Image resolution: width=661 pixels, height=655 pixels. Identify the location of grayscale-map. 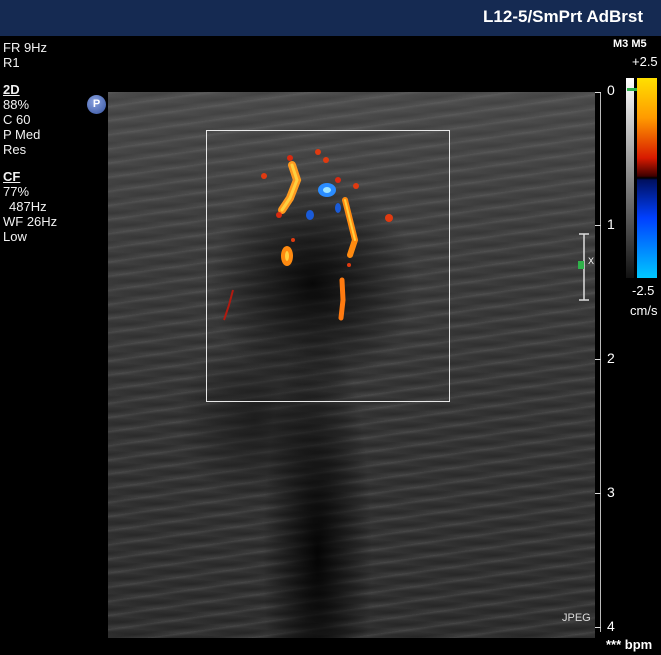
(630, 178).